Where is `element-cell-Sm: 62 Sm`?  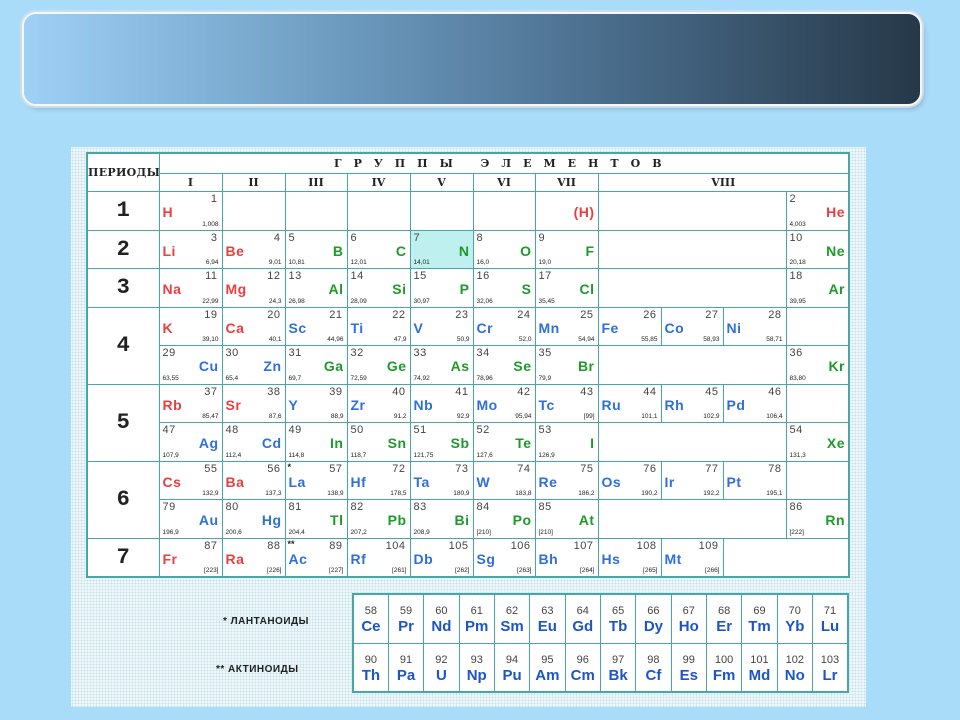 element-cell-Sm: 62 Sm is located at coordinates (512, 618).